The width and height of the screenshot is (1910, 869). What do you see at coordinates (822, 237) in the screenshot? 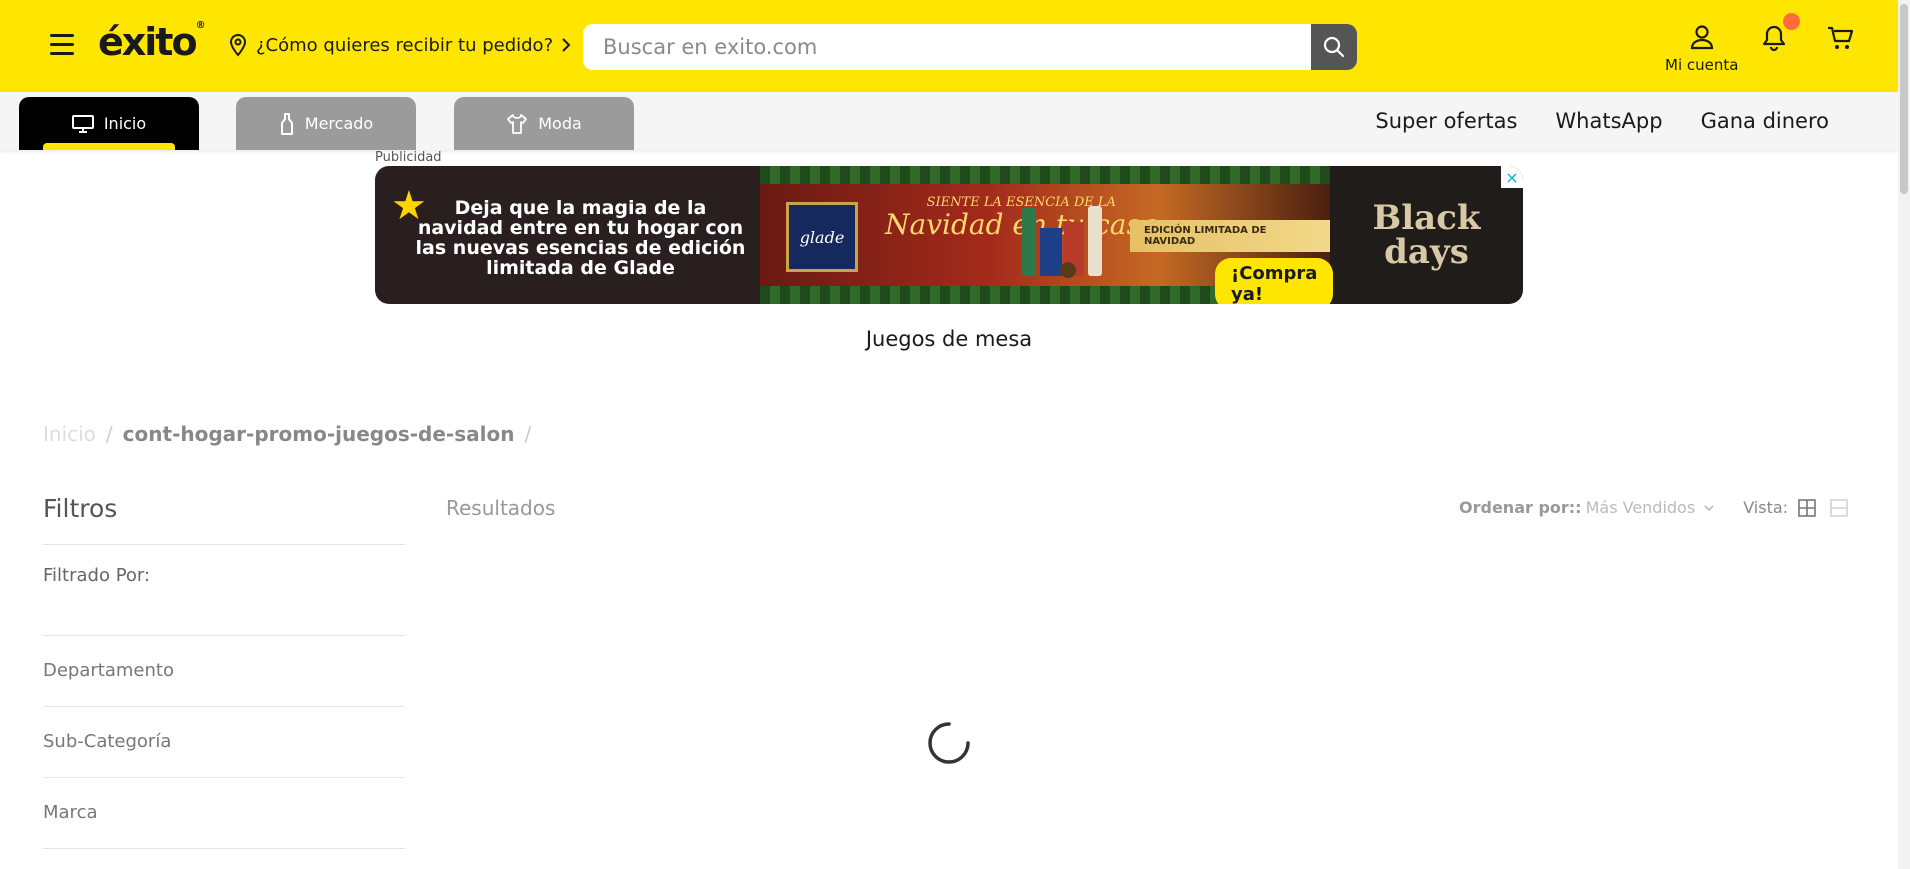
I see `glade-logo: glade` at bounding box center [822, 237].